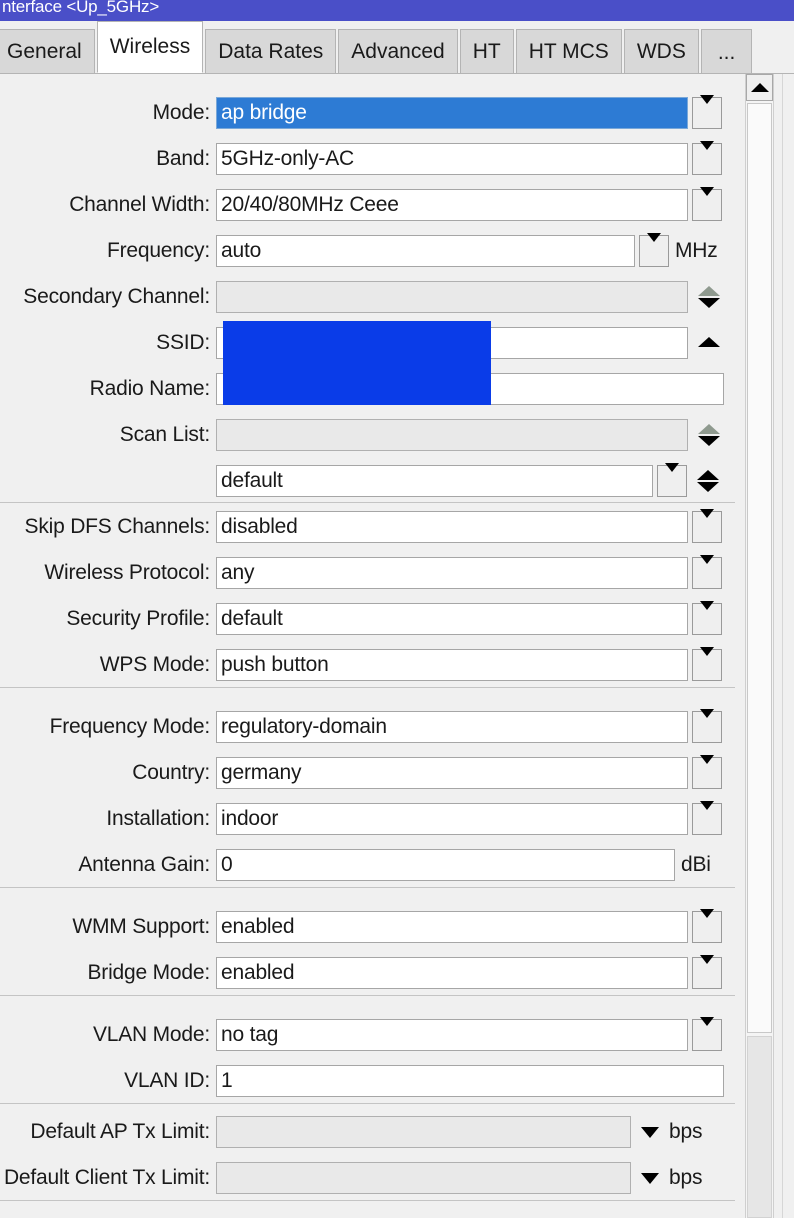  I want to click on radio-name-label: Radio Name:, so click(150, 388).